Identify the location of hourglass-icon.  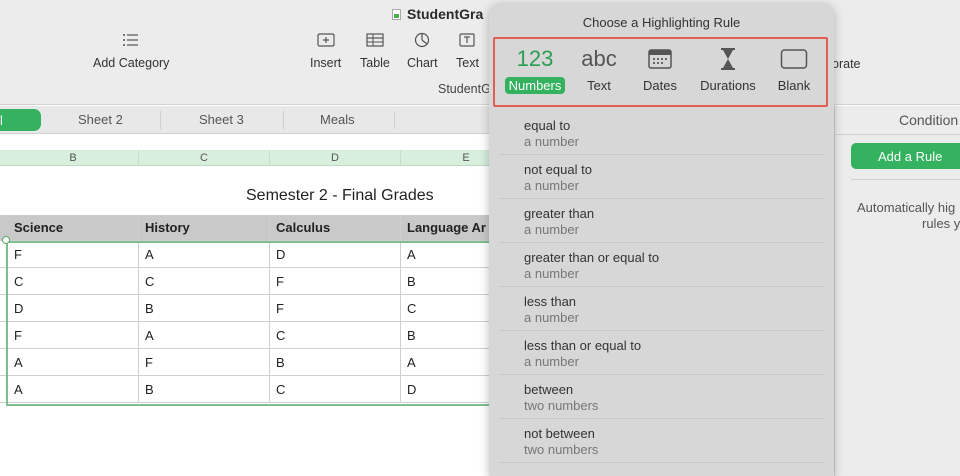
(728, 59).